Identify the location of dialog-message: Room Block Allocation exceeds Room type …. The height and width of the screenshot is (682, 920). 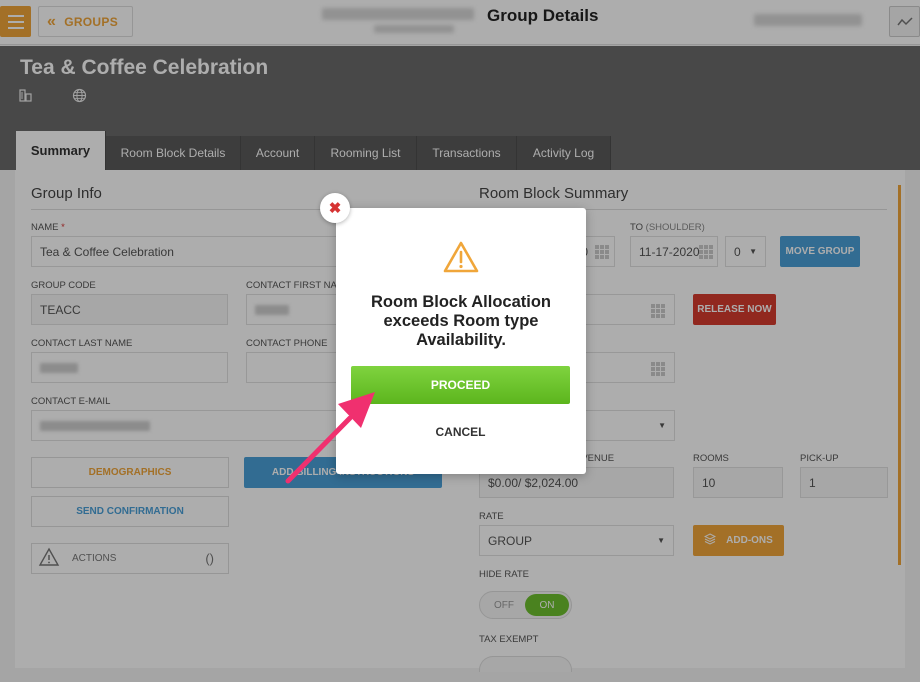
(461, 321).